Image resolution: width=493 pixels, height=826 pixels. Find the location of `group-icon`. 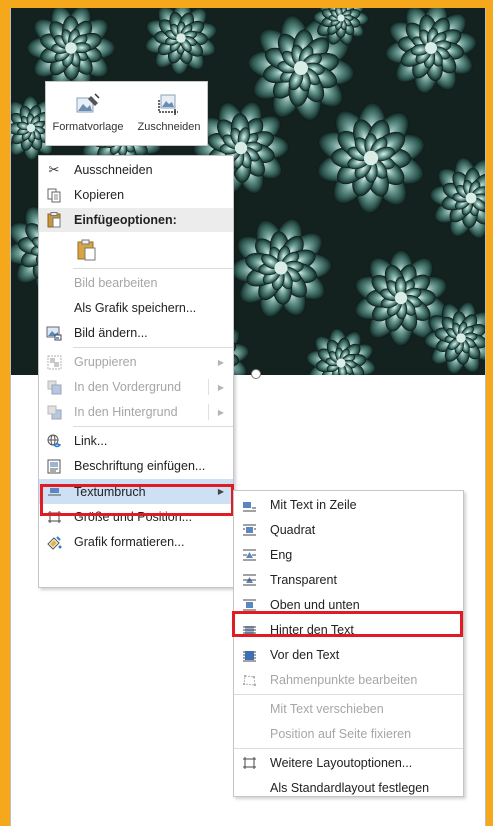

group-icon is located at coordinates (54, 362).